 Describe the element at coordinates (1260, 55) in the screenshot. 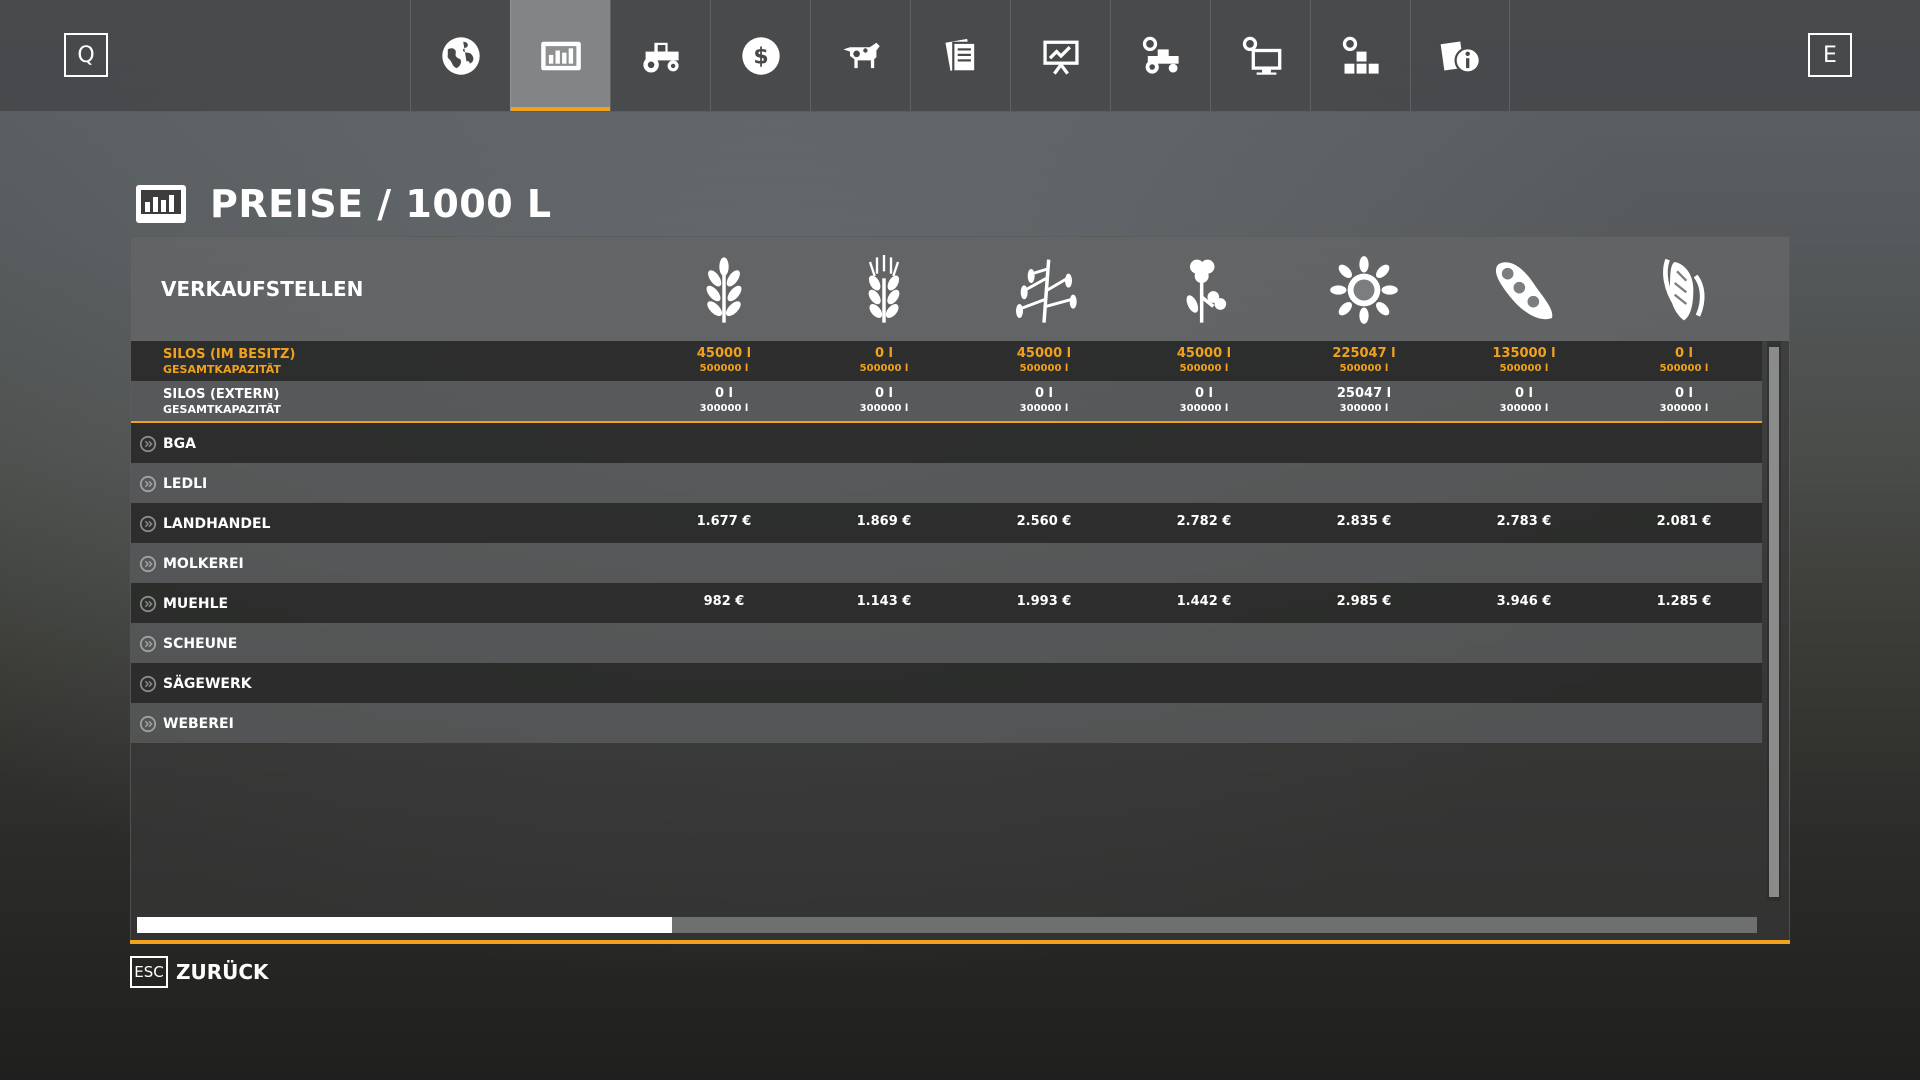

I see `tab-display-settings` at that location.